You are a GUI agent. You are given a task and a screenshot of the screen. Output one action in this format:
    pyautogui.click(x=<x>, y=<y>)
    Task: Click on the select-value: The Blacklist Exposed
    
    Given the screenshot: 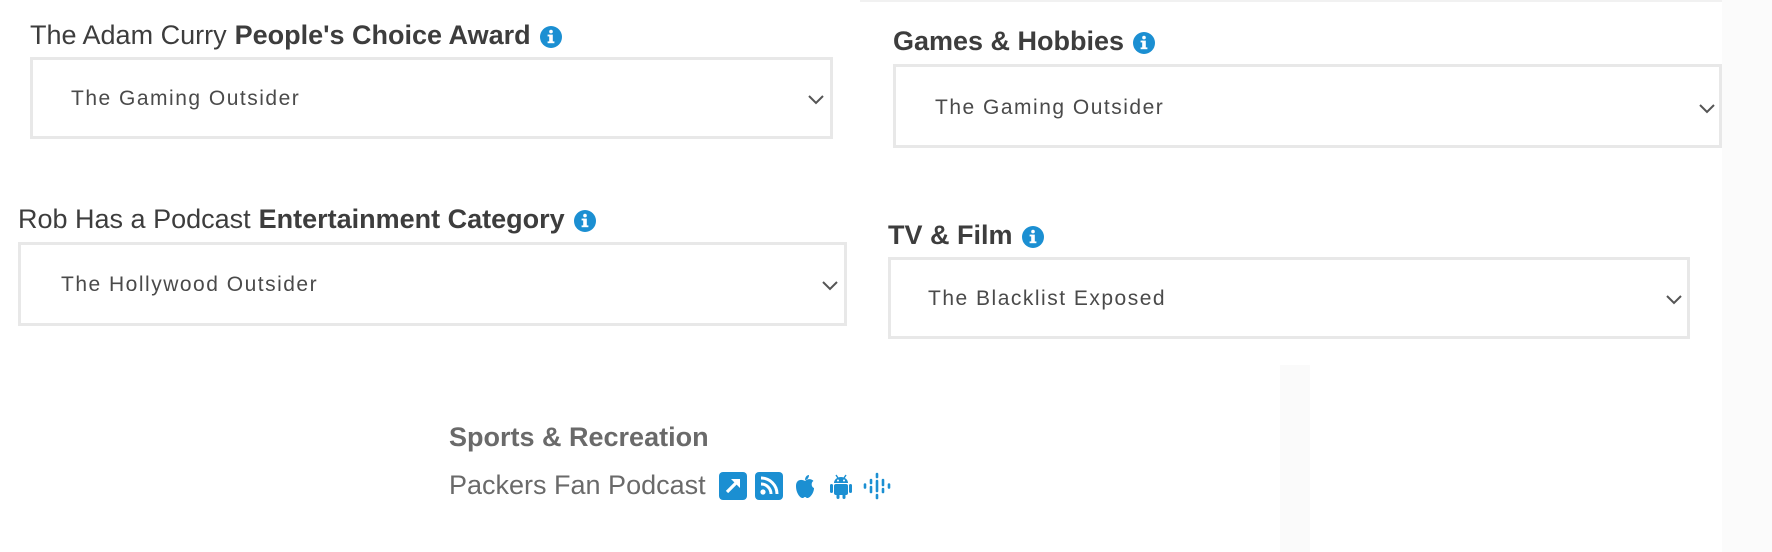 What is the action you would take?
    pyautogui.click(x=1047, y=298)
    